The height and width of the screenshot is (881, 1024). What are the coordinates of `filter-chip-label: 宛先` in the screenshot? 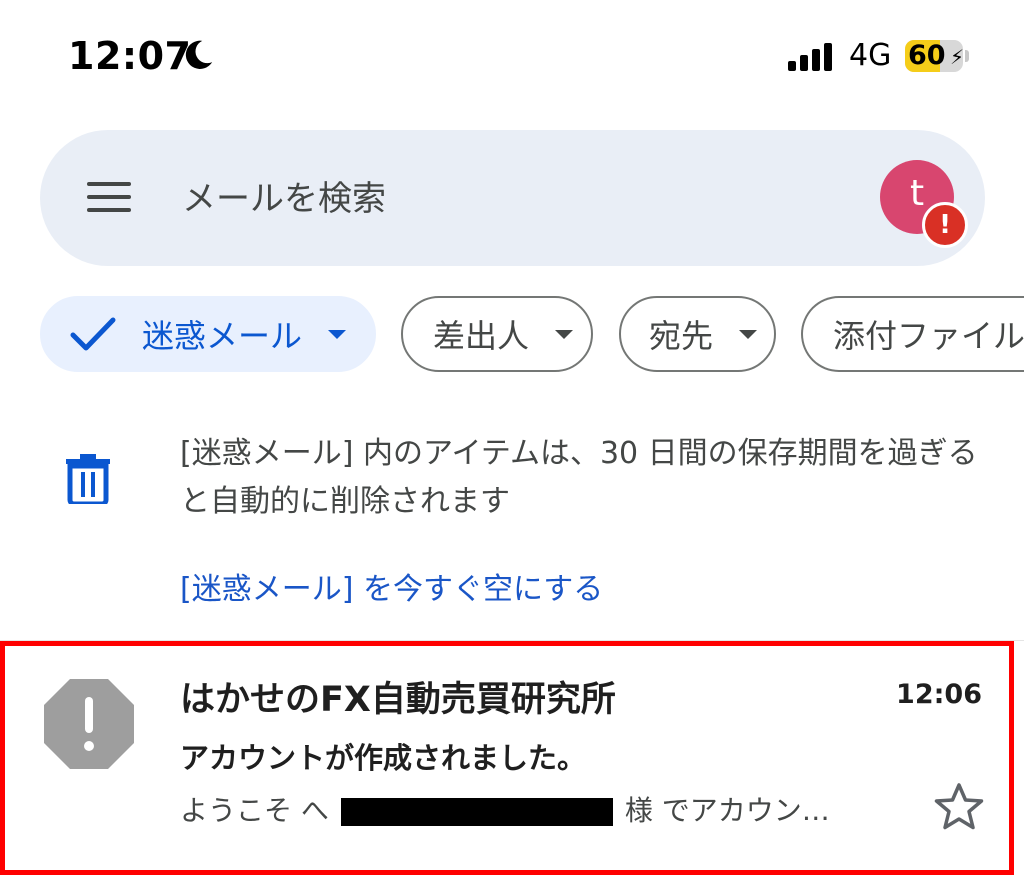 It's located at (681, 336).